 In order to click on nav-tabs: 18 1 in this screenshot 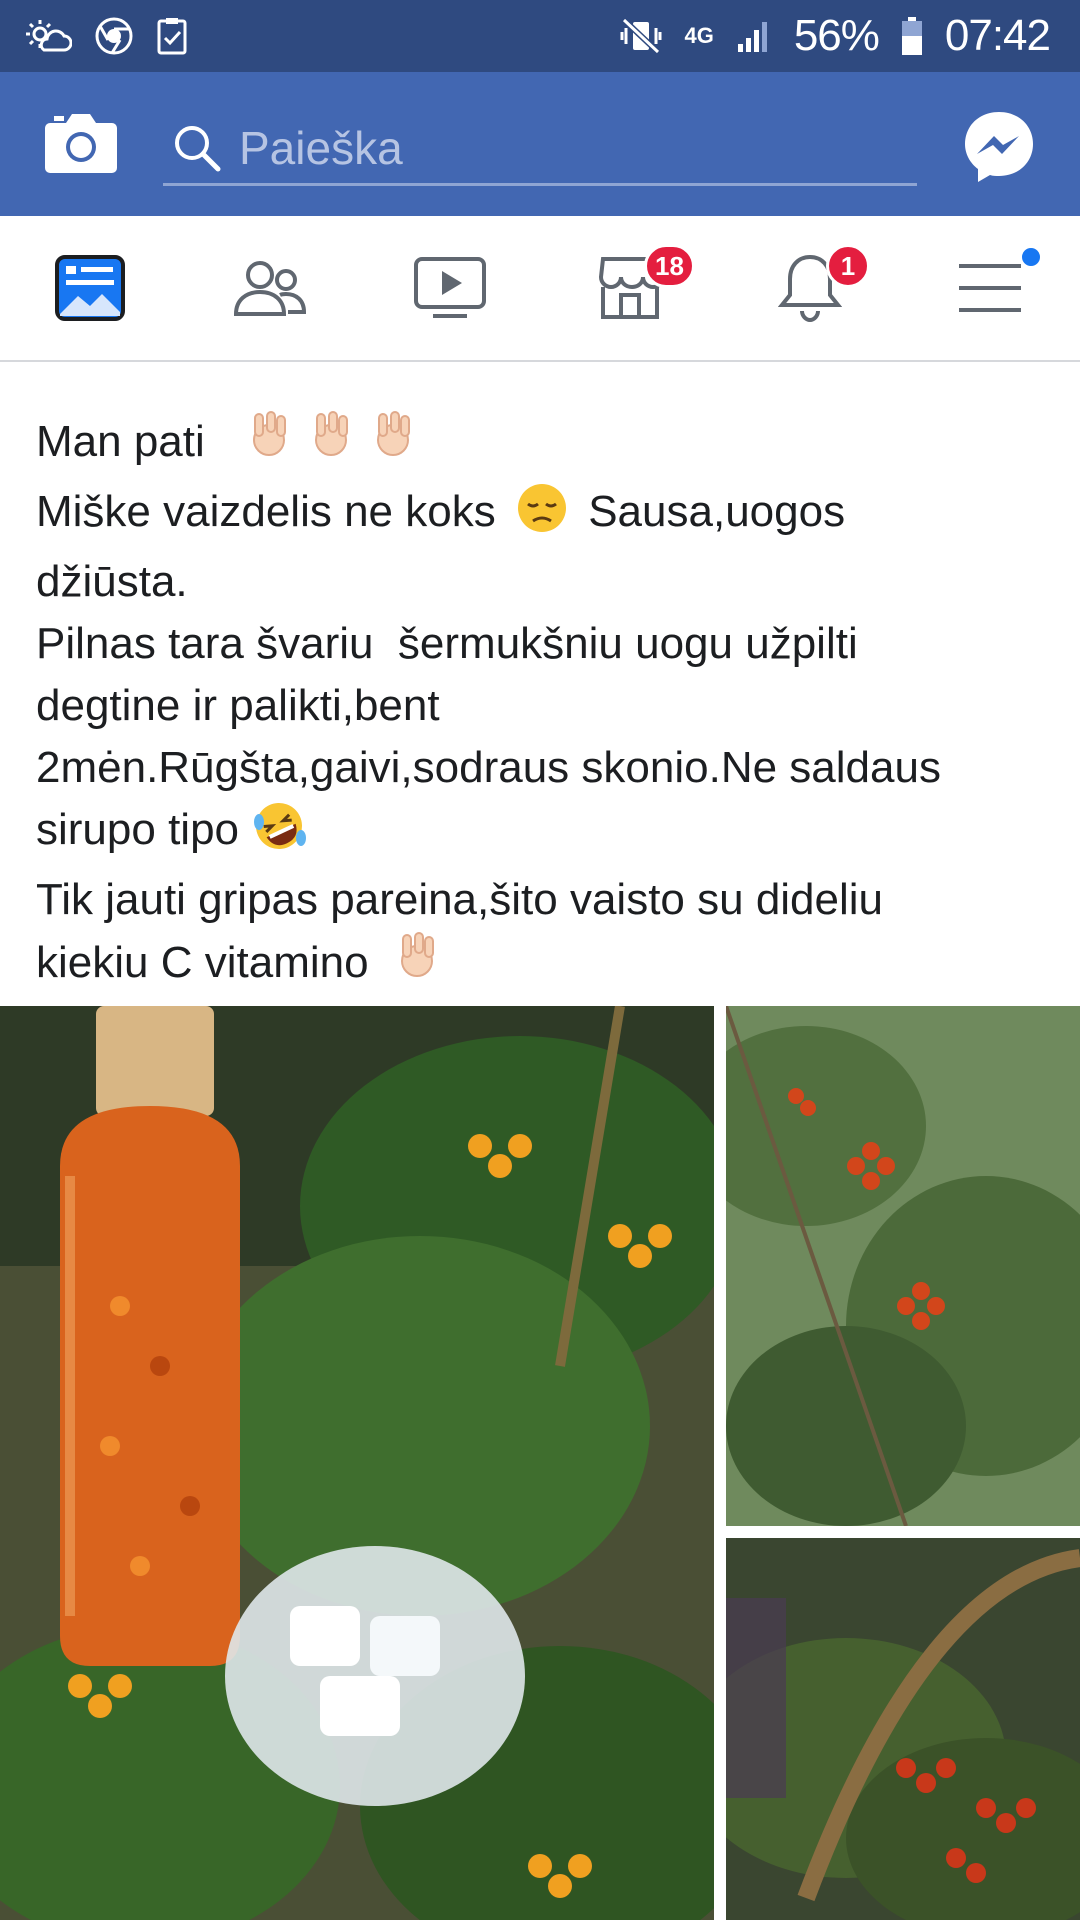, I will do `click(540, 289)`.